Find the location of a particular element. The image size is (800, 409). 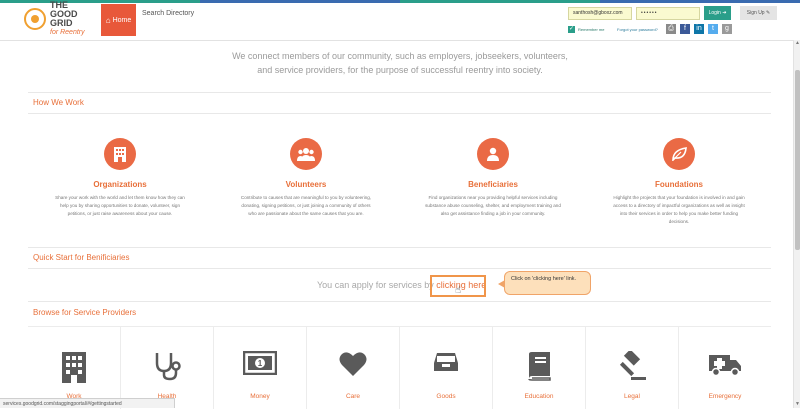

logo-text-grid: GRID is located at coordinates (61, 23).